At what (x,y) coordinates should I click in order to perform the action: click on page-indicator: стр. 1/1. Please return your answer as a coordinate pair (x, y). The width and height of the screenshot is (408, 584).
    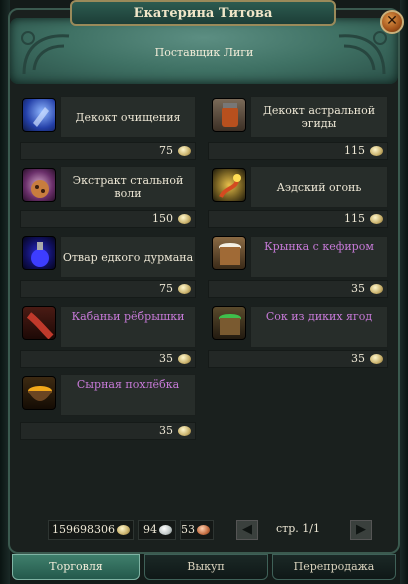
    Looking at the image, I should click on (298, 528).